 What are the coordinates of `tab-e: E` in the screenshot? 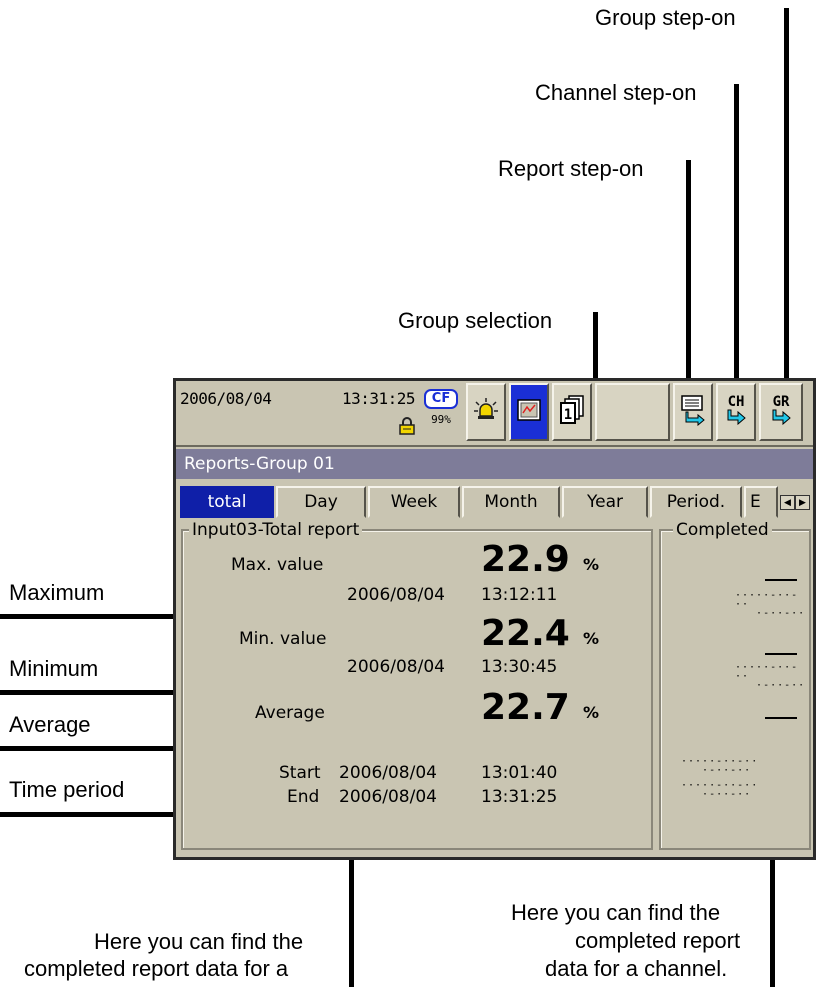 It's located at (761, 502).